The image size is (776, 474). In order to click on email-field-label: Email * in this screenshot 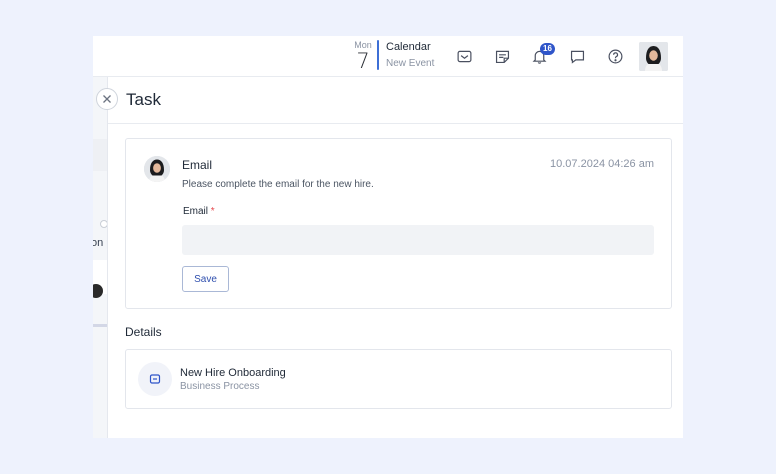, I will do `click(199, 211)`.